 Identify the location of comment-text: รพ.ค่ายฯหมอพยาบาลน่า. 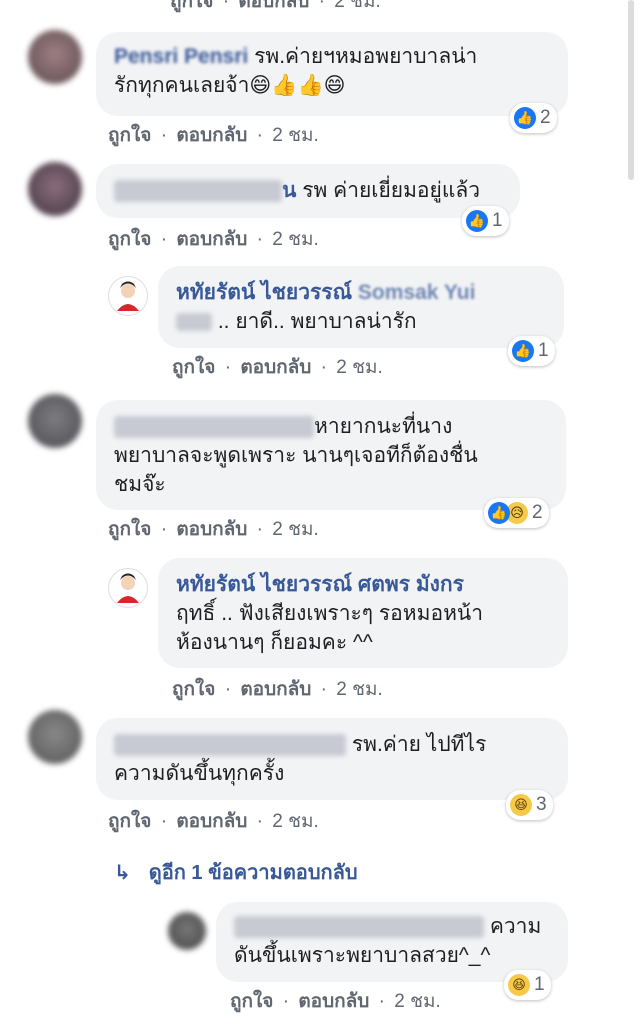
(363, 56).